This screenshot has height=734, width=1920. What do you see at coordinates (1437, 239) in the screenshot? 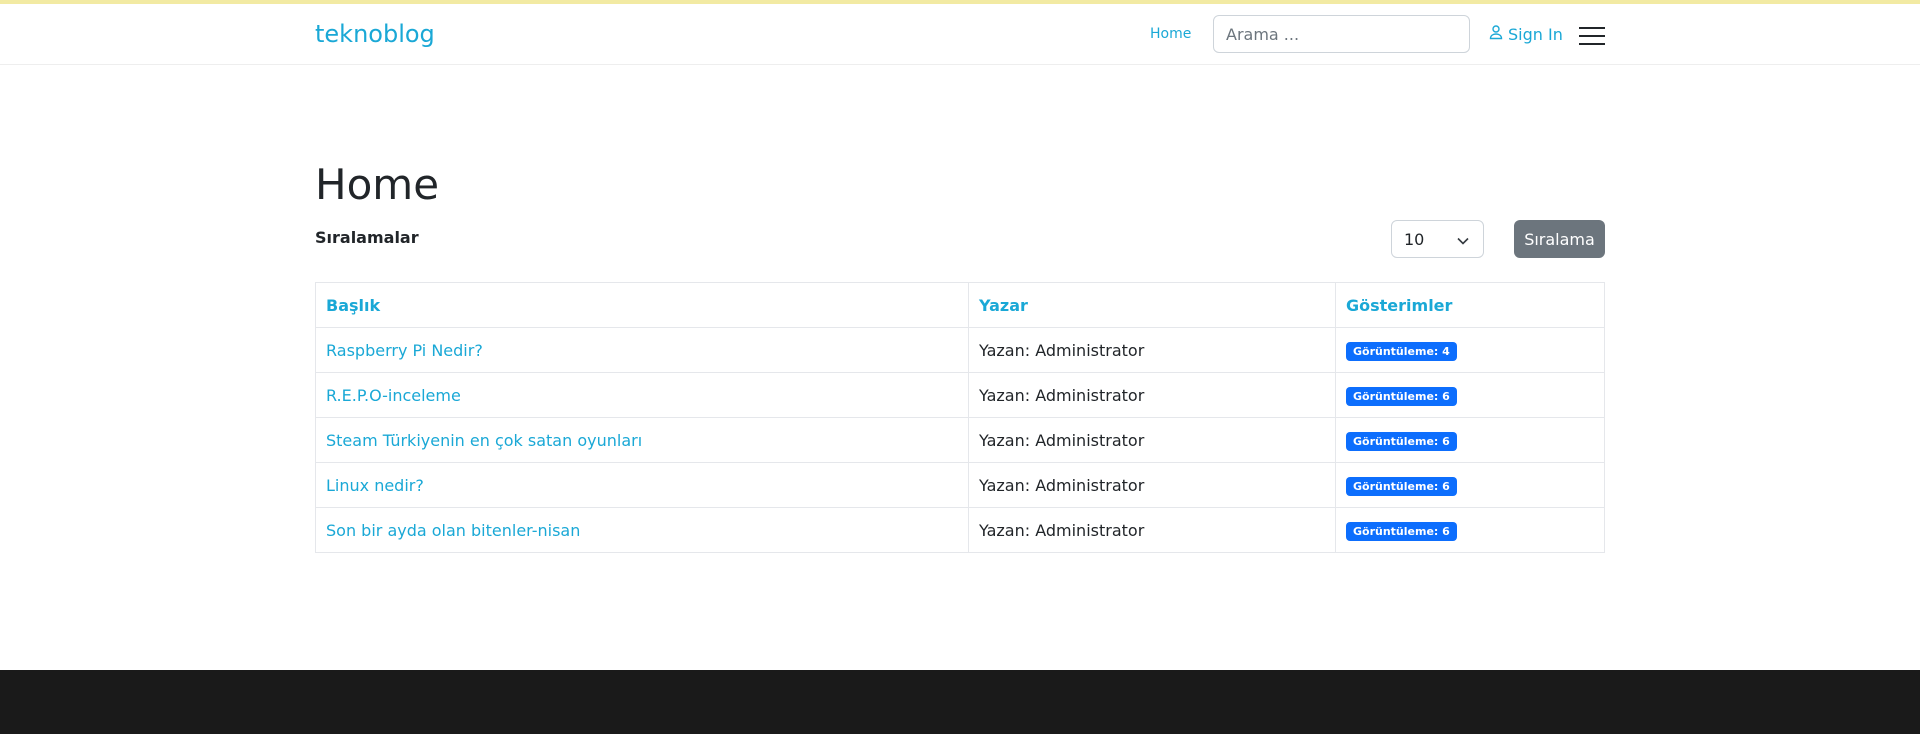
I see `per-page-select: 10` at bounding box center [1437, 239].